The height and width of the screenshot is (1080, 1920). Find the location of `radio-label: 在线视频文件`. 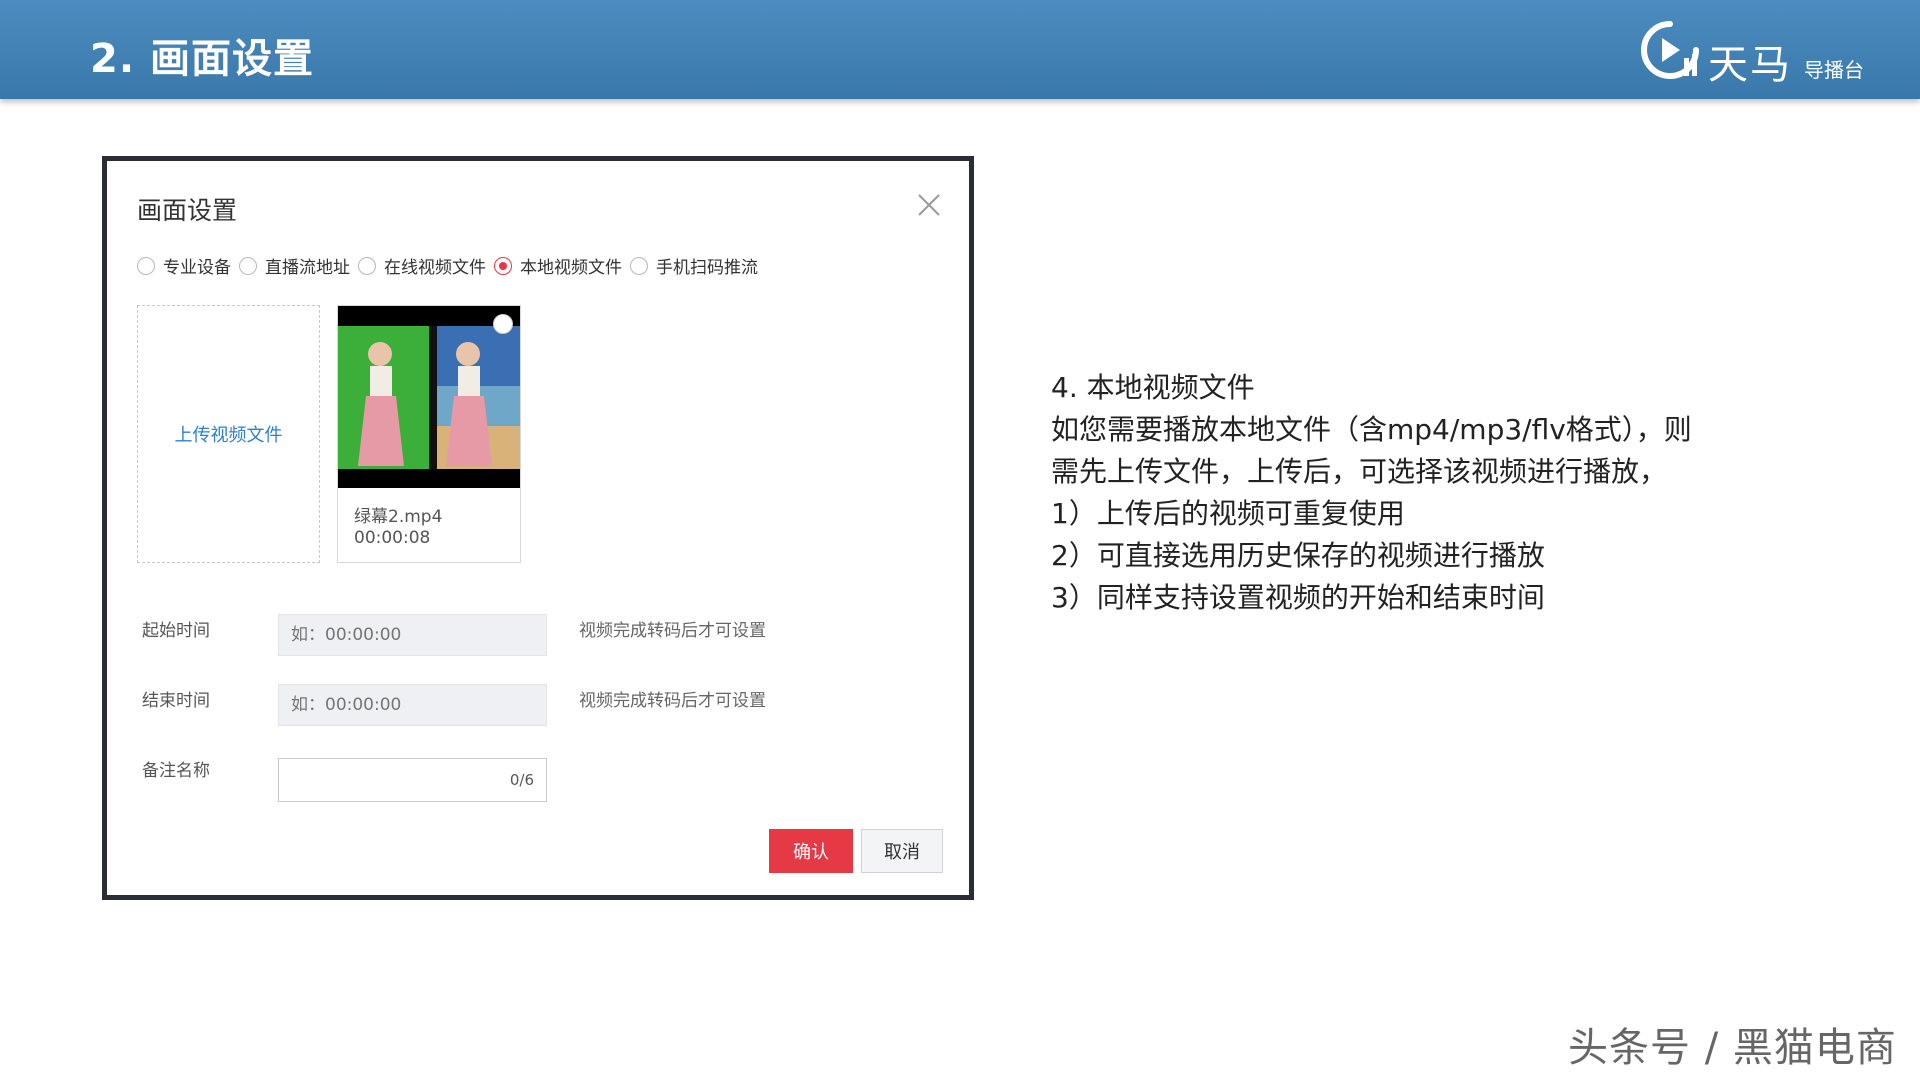

radio-label: 在线视频文件 is located at coordinates (435, 268).